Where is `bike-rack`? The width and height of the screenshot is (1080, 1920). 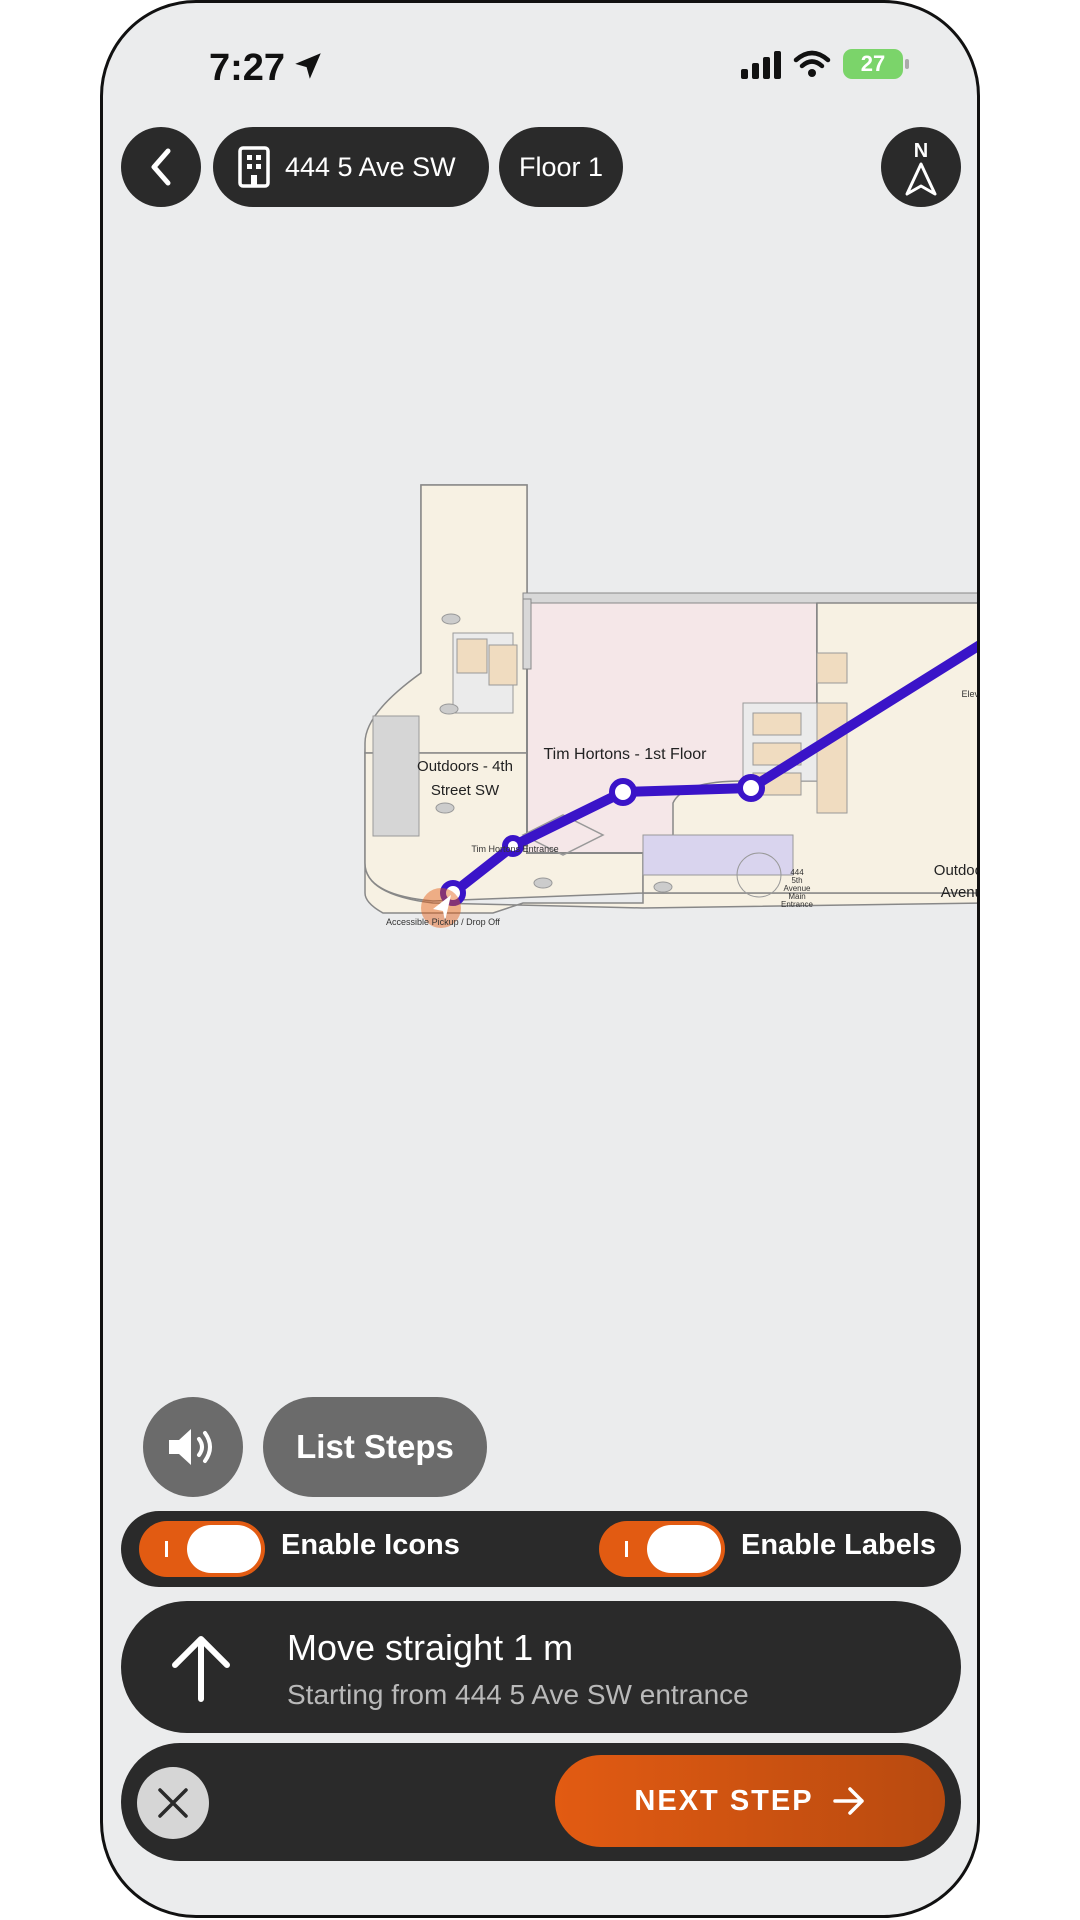 bike-rack is located at coordinates (396, 776).